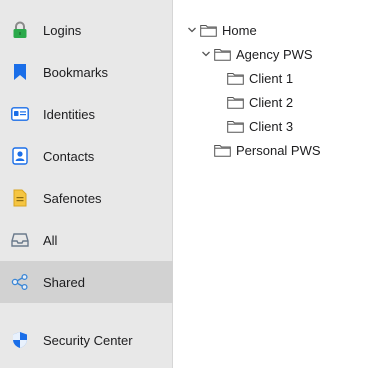 The image size is (392, 368). I want to click on sidebar-item-label: Bookmarks, so click(76, 72).